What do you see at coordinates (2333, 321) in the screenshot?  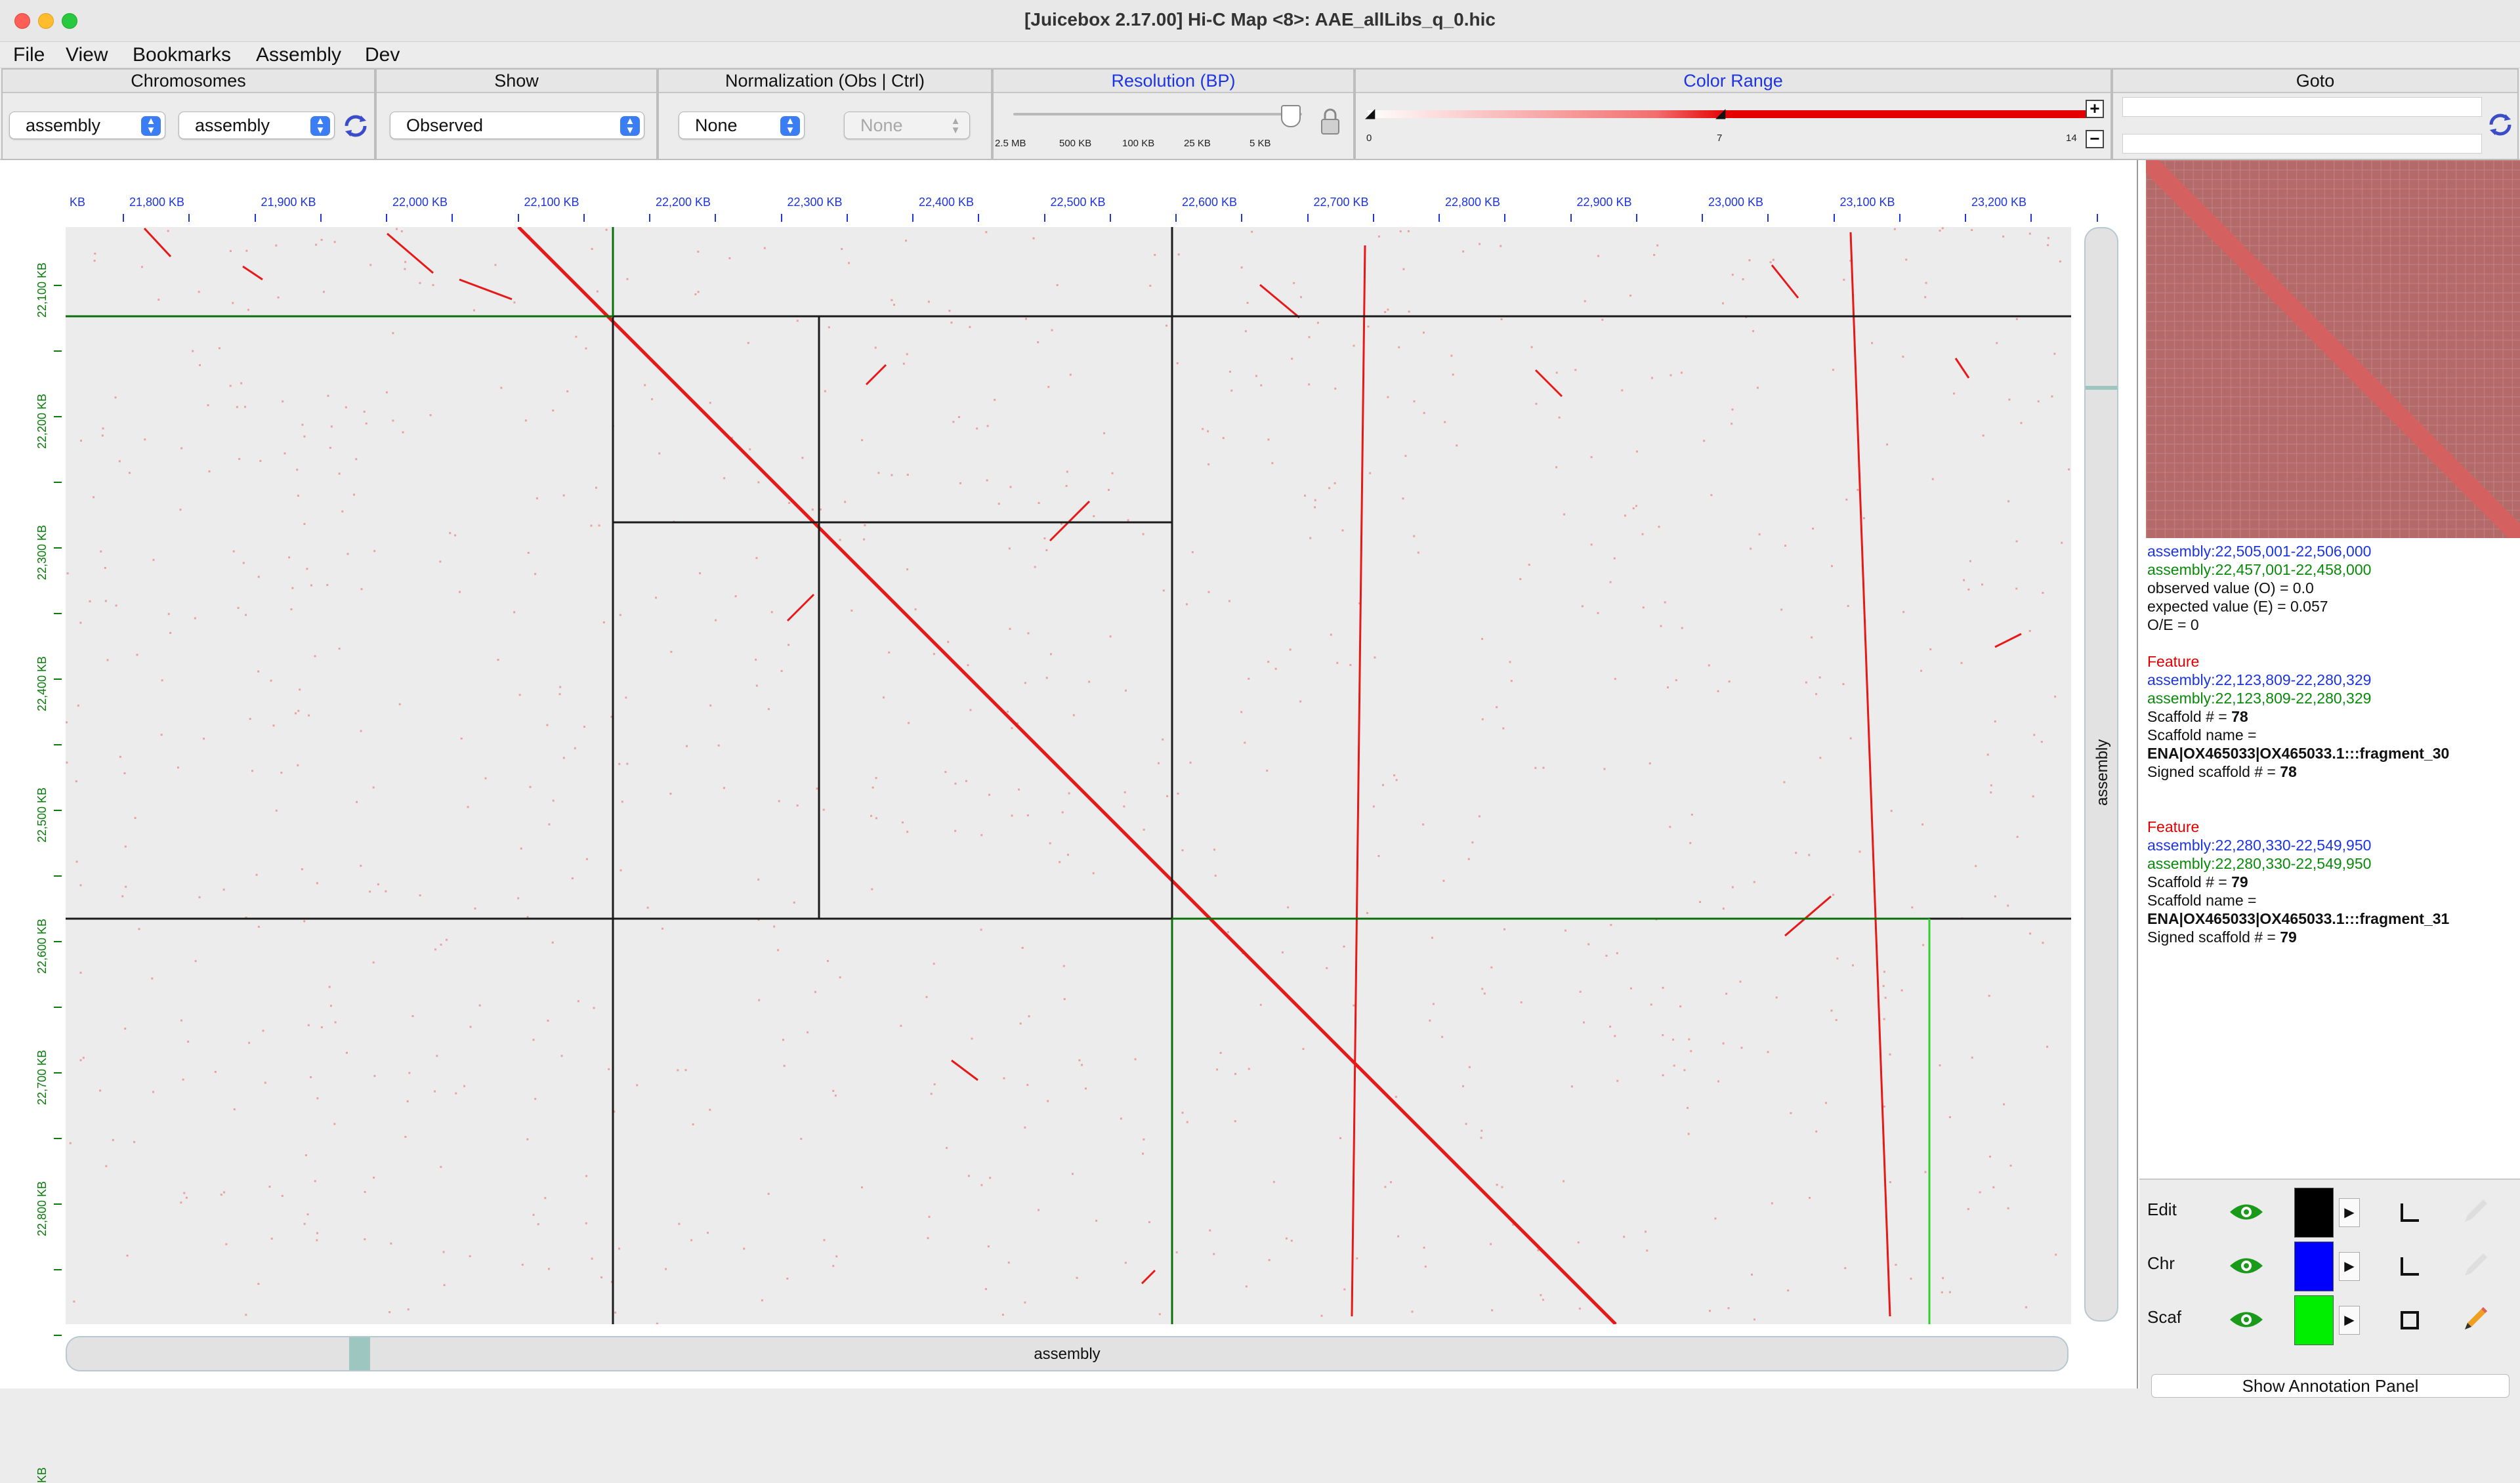 I see `thumb-grid-line` at bounding box center [2333, 321].